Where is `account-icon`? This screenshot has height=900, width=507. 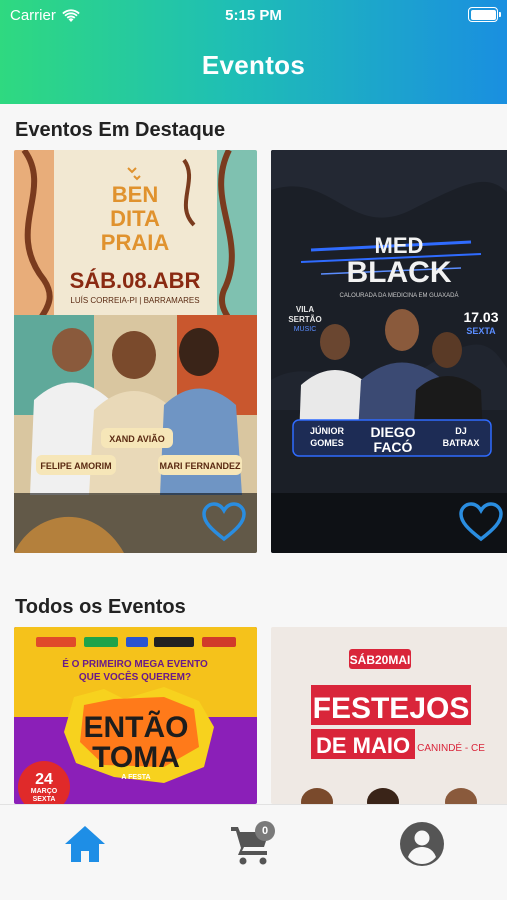
account-icon is located at coordinates (422, 844).